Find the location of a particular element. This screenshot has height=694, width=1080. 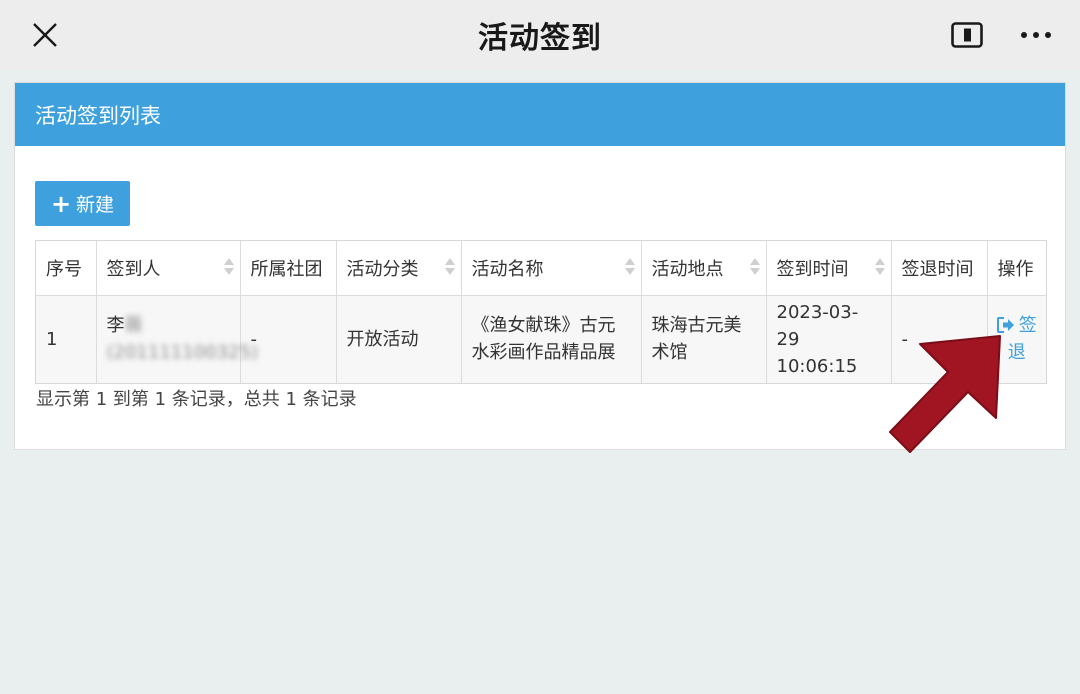

more-button is located at coordinates (1036, 35).